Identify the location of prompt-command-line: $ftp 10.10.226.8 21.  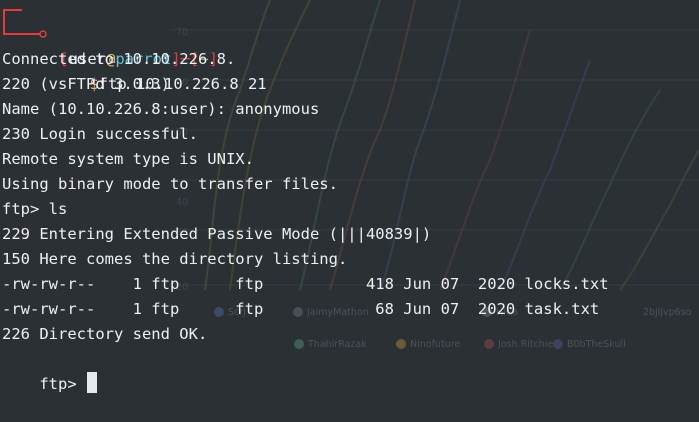
(134, 57).